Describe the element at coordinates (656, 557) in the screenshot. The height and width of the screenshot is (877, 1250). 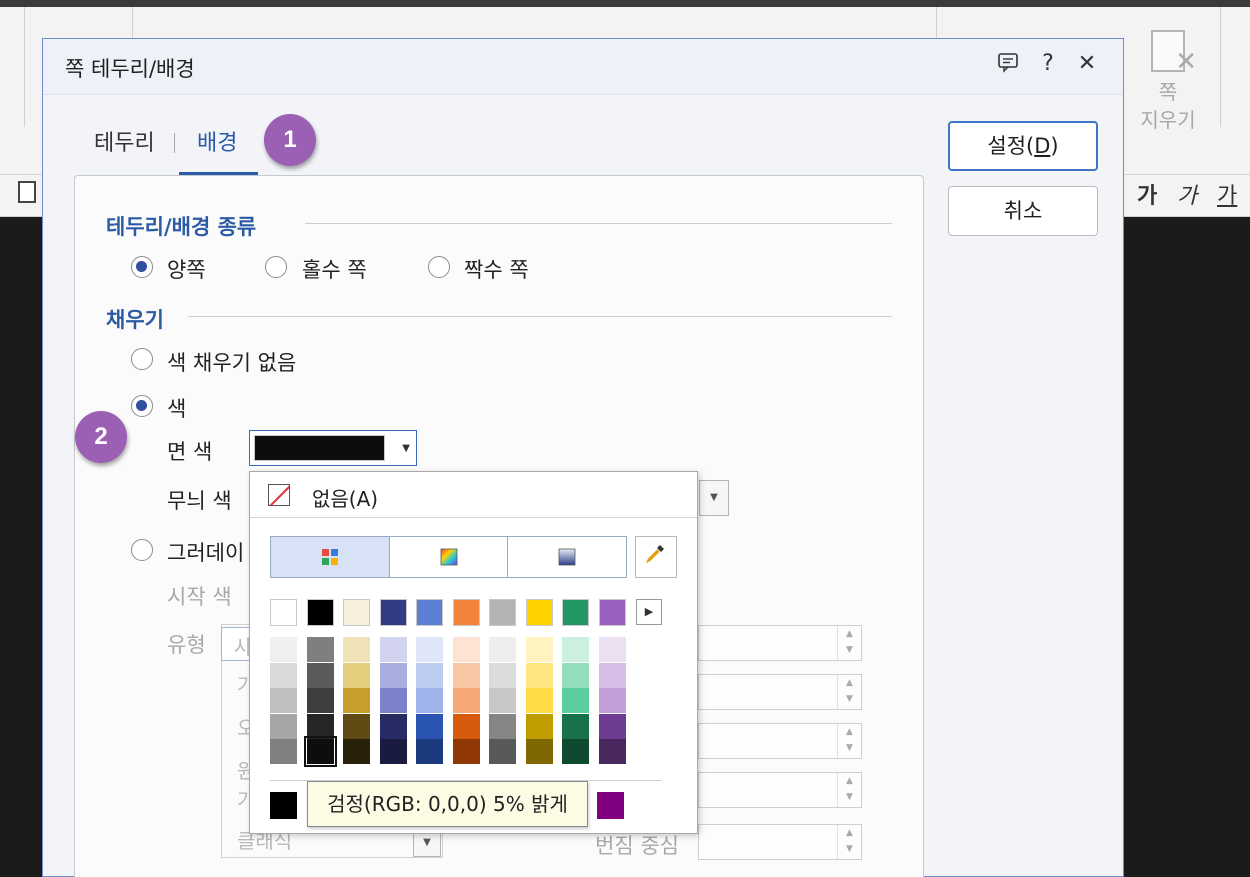
I see `eyedropper-icon` at that location.